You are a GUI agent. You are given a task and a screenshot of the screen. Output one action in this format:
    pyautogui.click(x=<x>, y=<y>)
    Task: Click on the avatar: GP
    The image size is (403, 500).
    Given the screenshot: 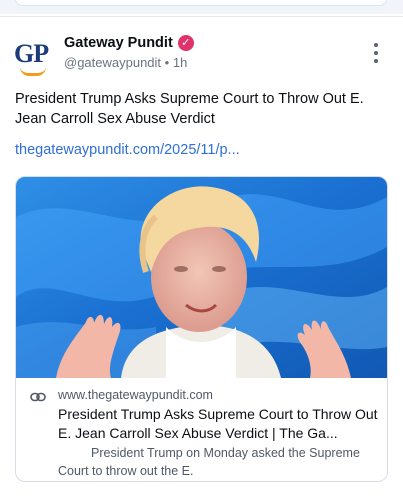 What is the action you would take?
    pyautogui.click(x=33, y=56)
    